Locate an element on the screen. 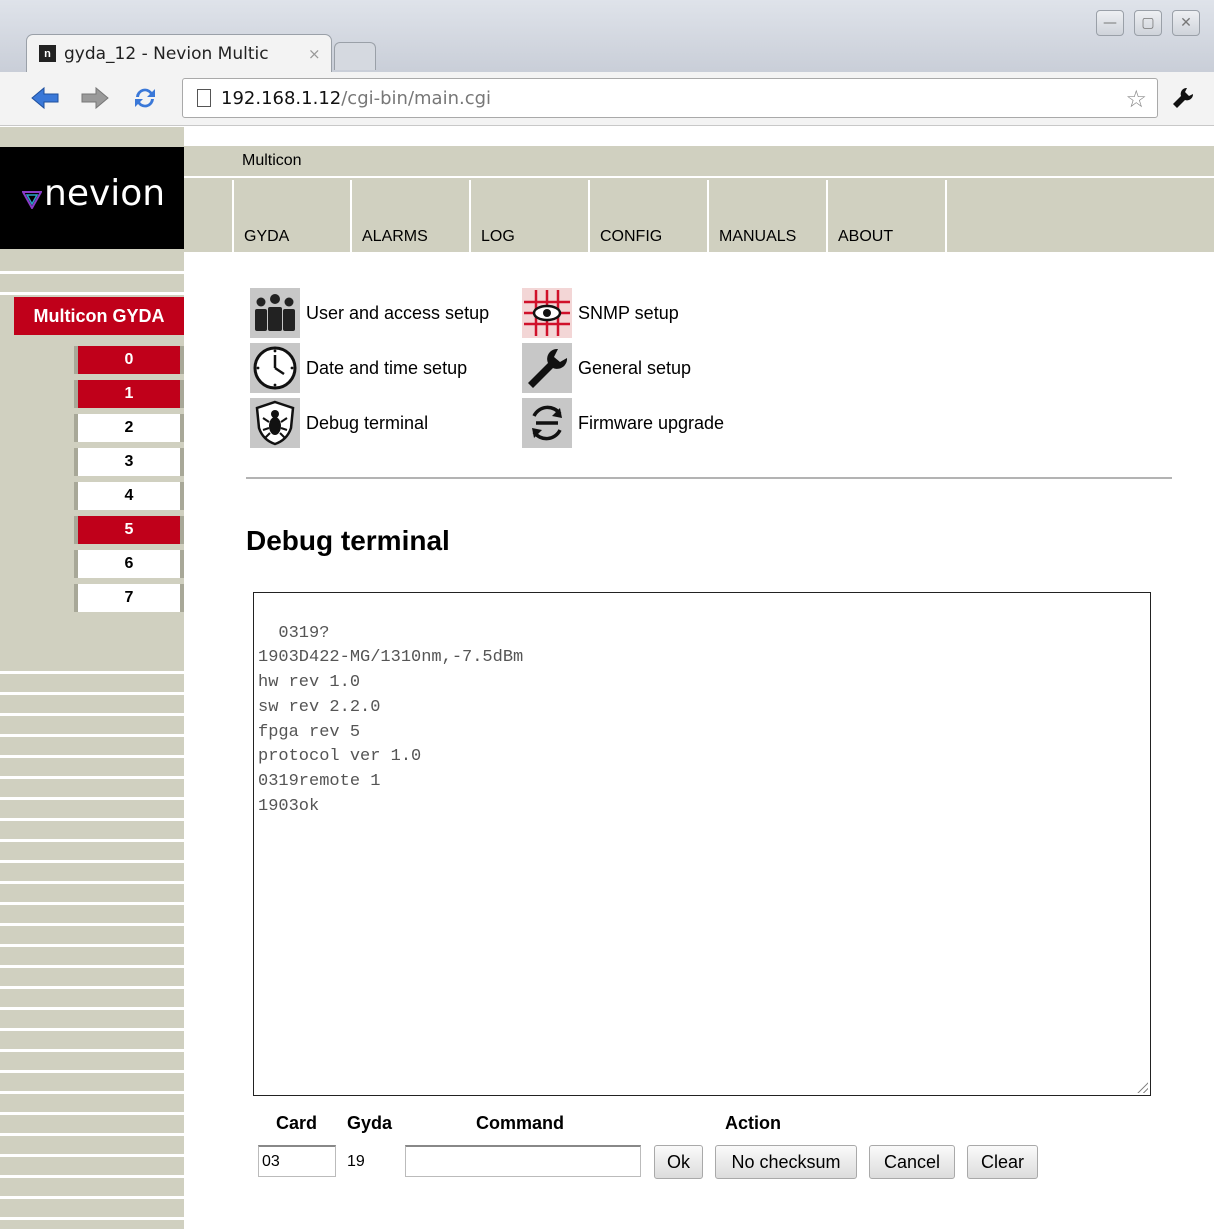 The image size is (1214, 1229). browser-toolbar: 192.168.1.12/cgi-bin/main.cgi ☆ is located at coordinates (607, 99).